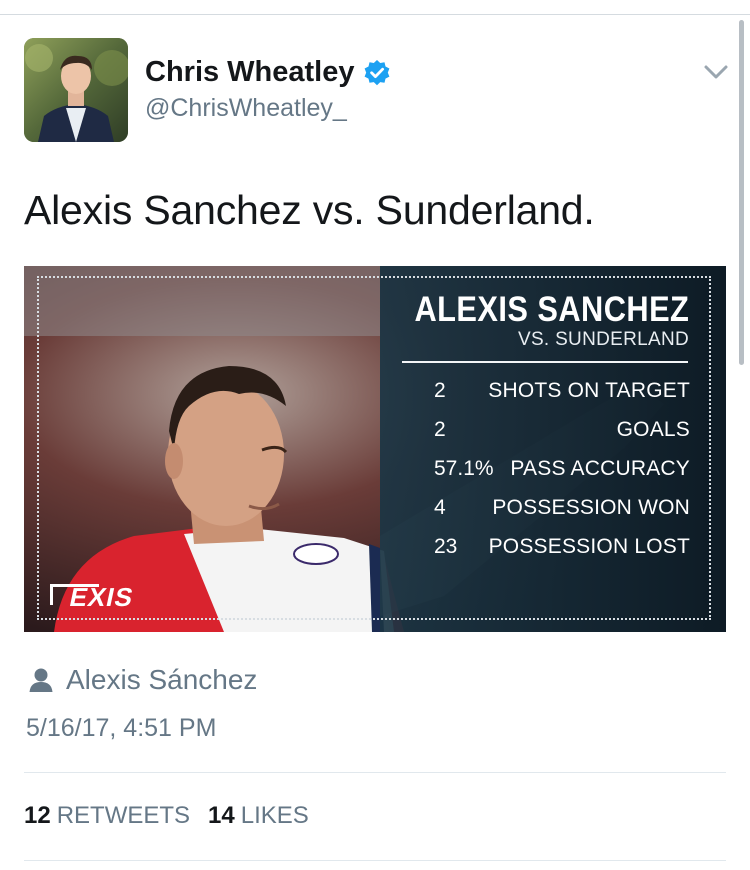 The width and height of the screenshot is (750, 870). I want to click on author-name: Chris Wheatley, so click(250, 72).